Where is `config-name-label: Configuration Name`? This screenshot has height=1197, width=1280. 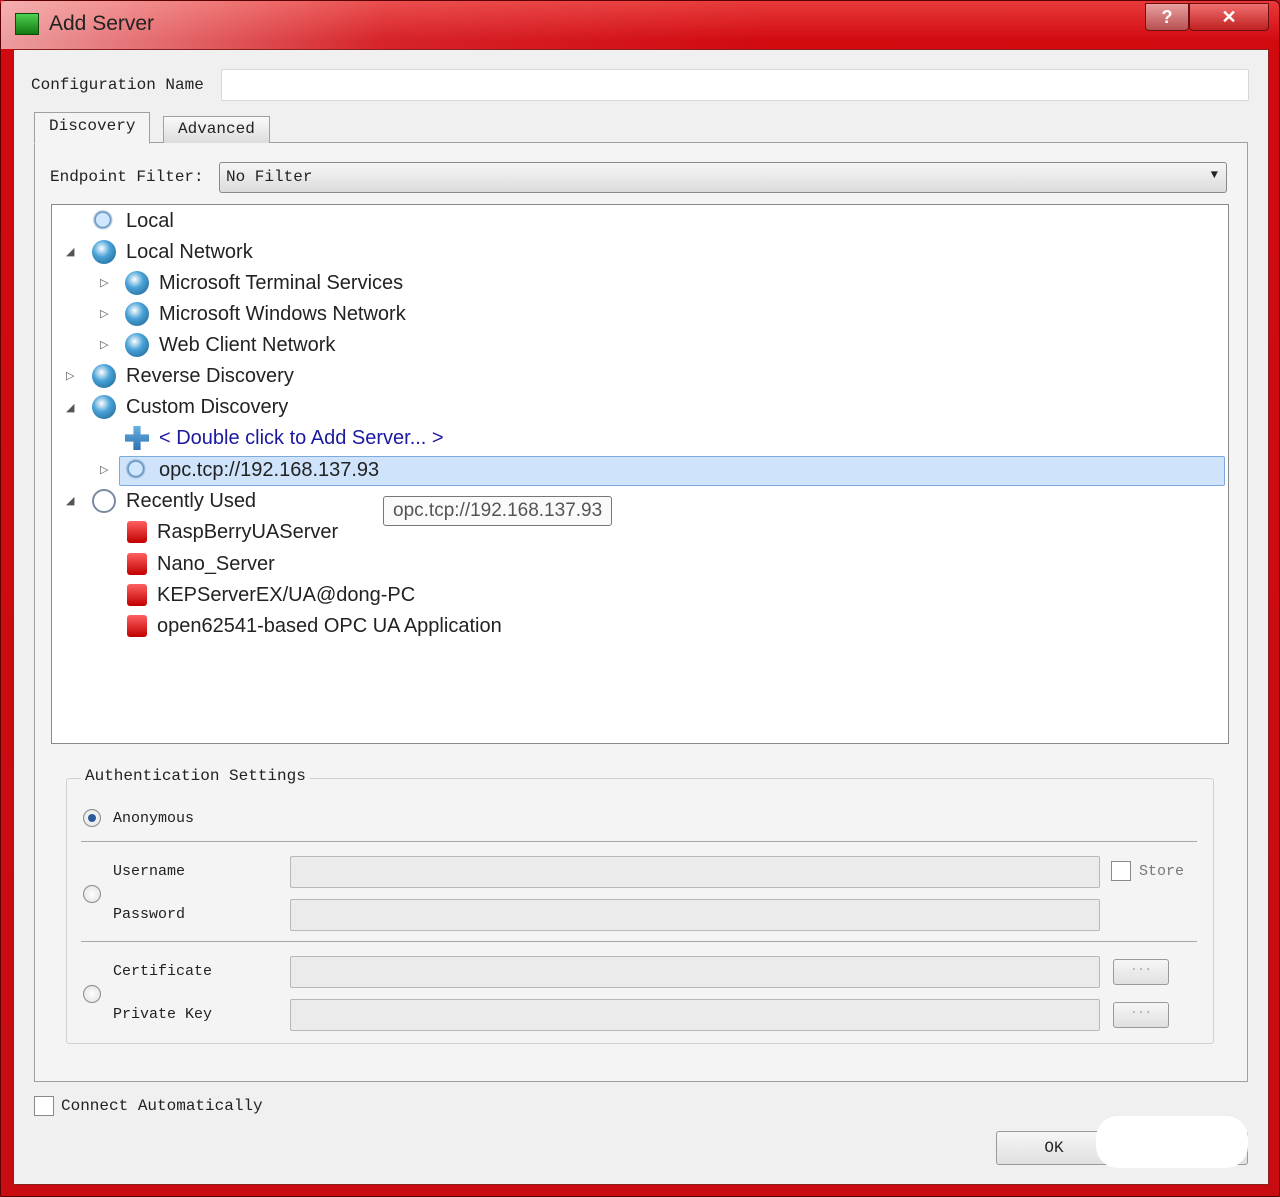 config-name-label: Configuration Name is located at coordinates (117, 85).